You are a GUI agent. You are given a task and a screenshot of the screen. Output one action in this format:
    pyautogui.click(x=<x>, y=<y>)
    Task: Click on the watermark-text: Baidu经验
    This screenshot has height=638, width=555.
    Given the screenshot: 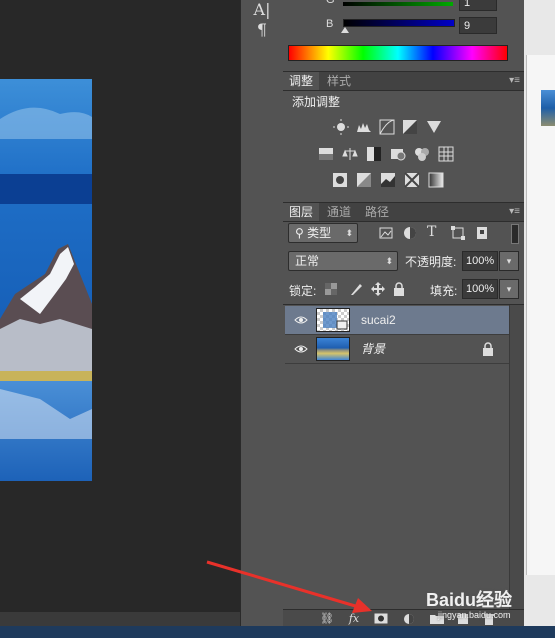 What is the action you would take?
    pyautogui.click(x=469, y=600)
    